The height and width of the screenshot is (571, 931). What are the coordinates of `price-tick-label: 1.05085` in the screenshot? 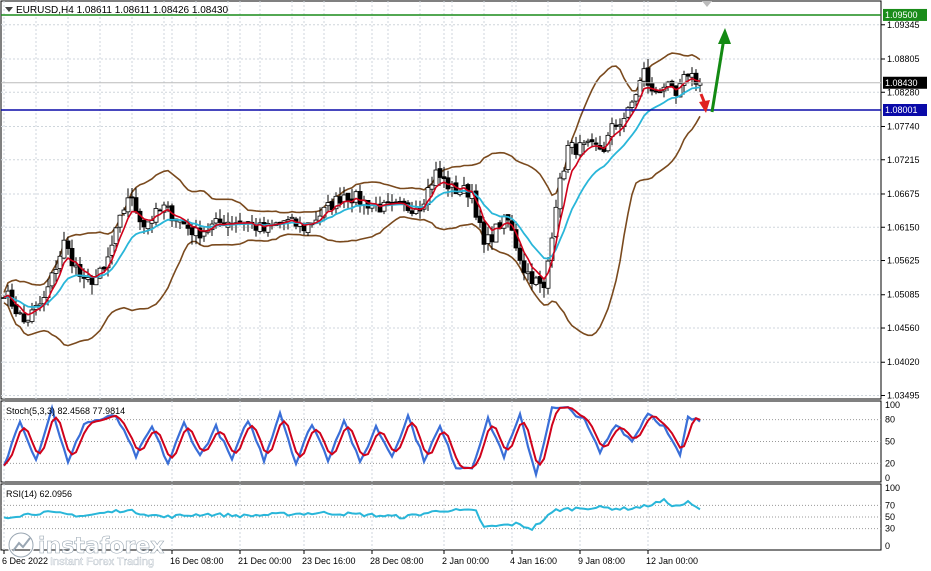 It's located at (903, 295).